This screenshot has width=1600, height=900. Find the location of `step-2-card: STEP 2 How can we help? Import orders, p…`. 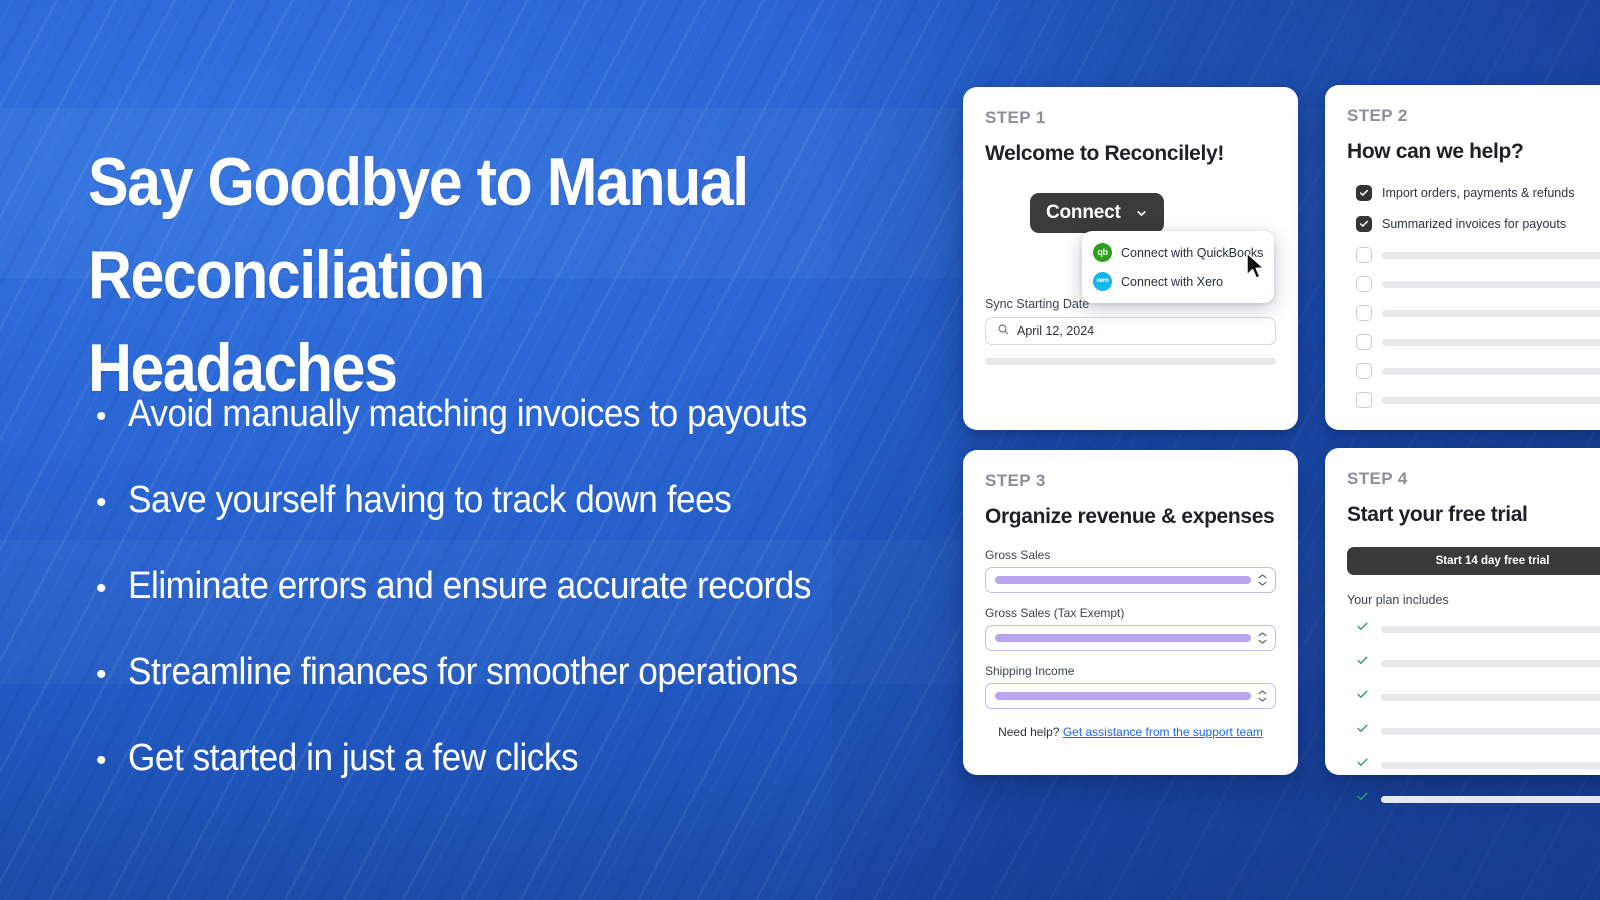

step-2-card: STEP 2 How can we help? Import orders, p… is located at coordinates (1462, 257).